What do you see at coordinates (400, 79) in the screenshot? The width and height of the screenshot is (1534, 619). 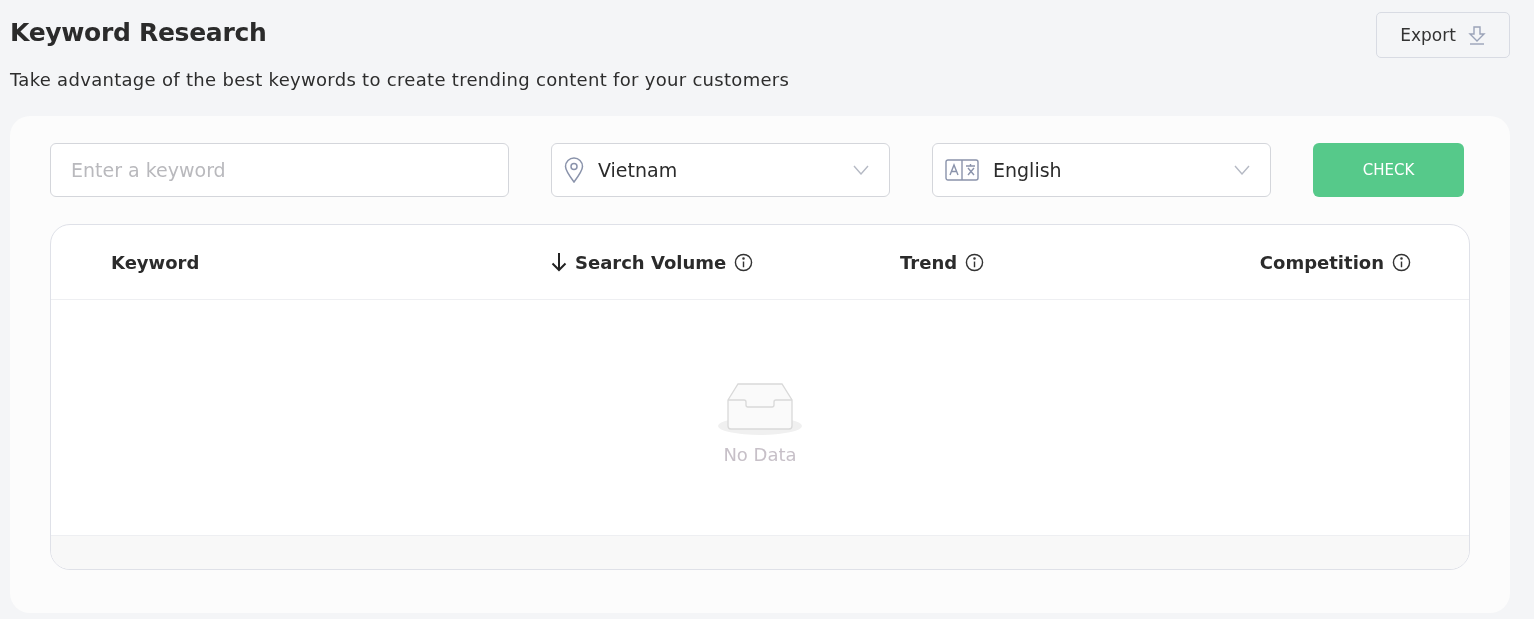 I see `page-subtitle: Take advantage of the best keywords to create trending content for your customers` at bounding box center [400, 79].